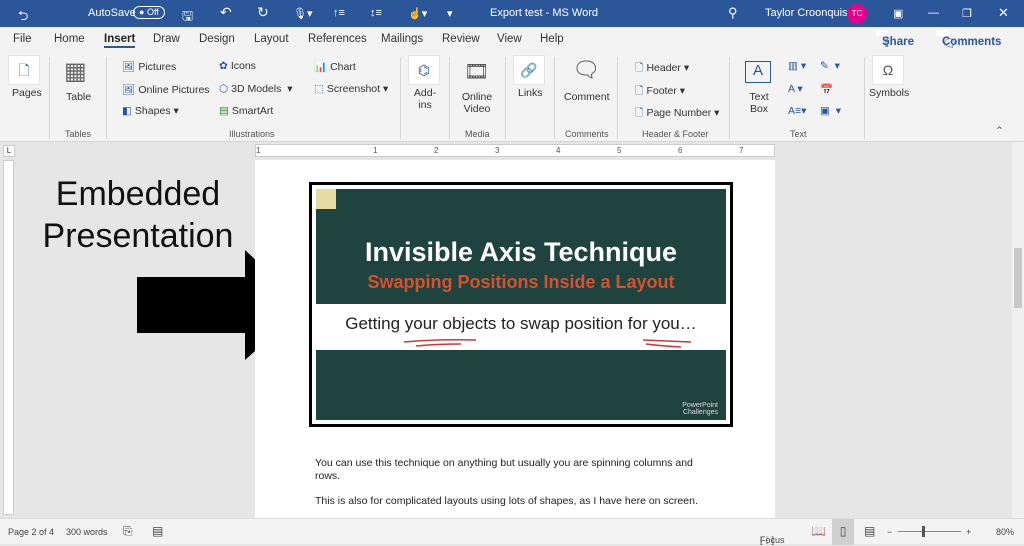  I want to click on ruler-mark: 5, so click(619, 150).